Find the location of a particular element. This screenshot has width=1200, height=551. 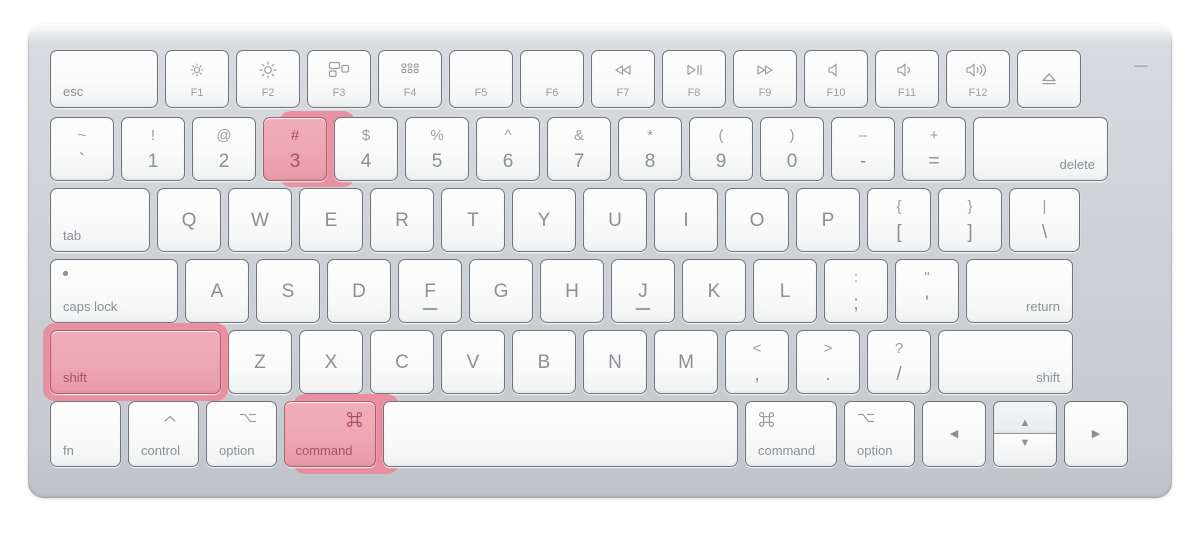

b-key: B is located at coordinates (544, 362).